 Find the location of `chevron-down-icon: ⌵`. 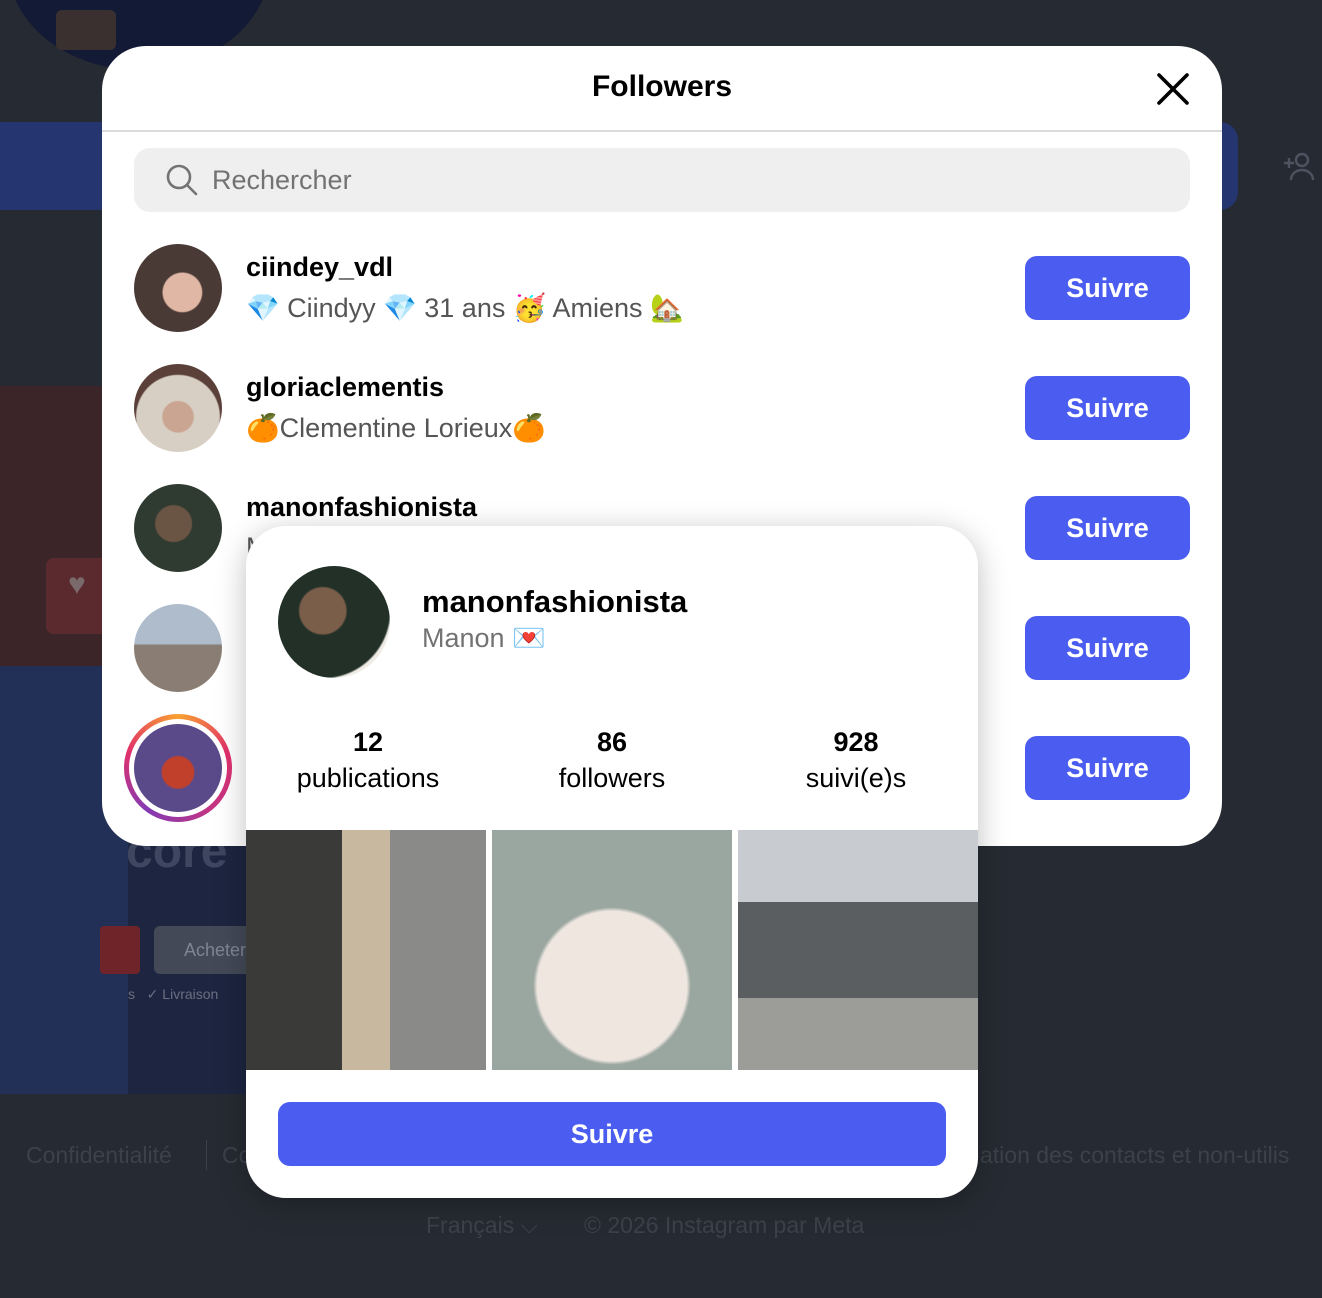

chevron-down-icon: ⌵ is located at coordinates (529, 1225).